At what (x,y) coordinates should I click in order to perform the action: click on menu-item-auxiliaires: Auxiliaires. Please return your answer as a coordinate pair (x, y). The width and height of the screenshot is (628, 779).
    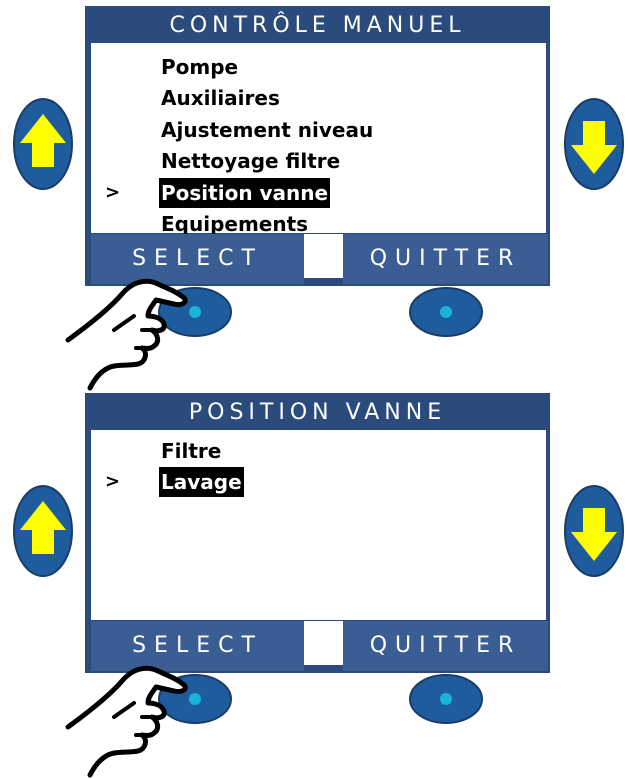
    Looking at the image, I should click on (318, 98).